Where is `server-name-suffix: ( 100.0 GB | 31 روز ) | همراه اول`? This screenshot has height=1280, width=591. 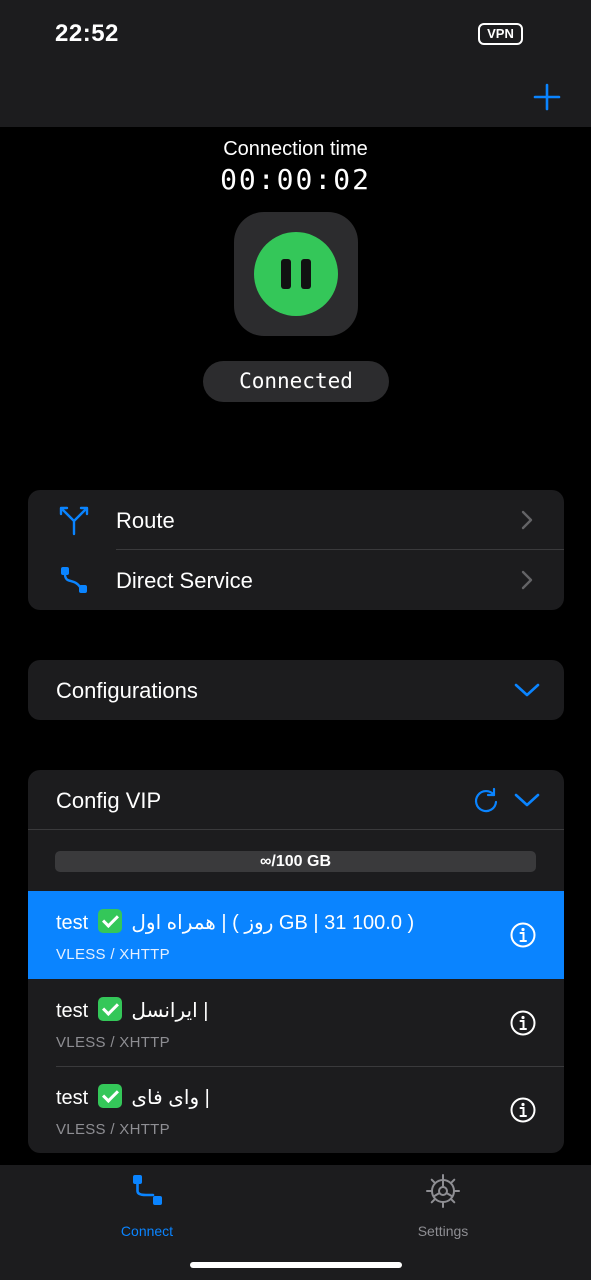 server-name-suffix: ( 100.0 GB | 31 روز ) | همراه اول is located at coordinates (273, 923).